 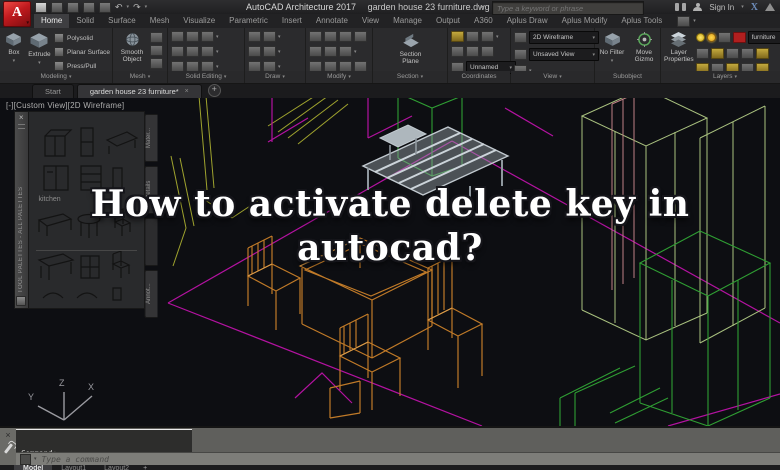 I want to click on ribbon-tab-solid: Solid, so click(x=85, y=21).